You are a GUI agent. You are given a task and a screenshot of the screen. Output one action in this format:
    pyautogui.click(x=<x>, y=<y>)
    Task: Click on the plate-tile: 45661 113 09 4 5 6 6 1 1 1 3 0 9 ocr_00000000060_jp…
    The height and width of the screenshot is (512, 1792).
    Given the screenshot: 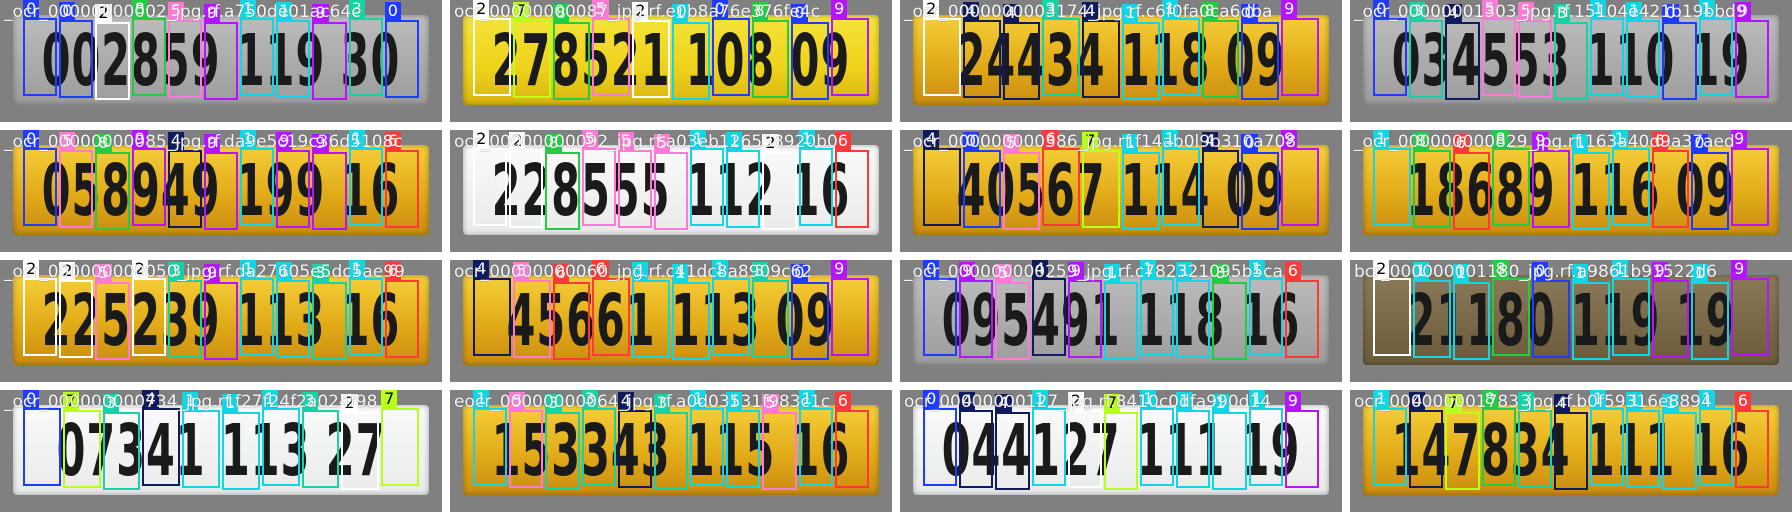 What is the action you would take?
    pyautogui.click(x=671, y=321)
    